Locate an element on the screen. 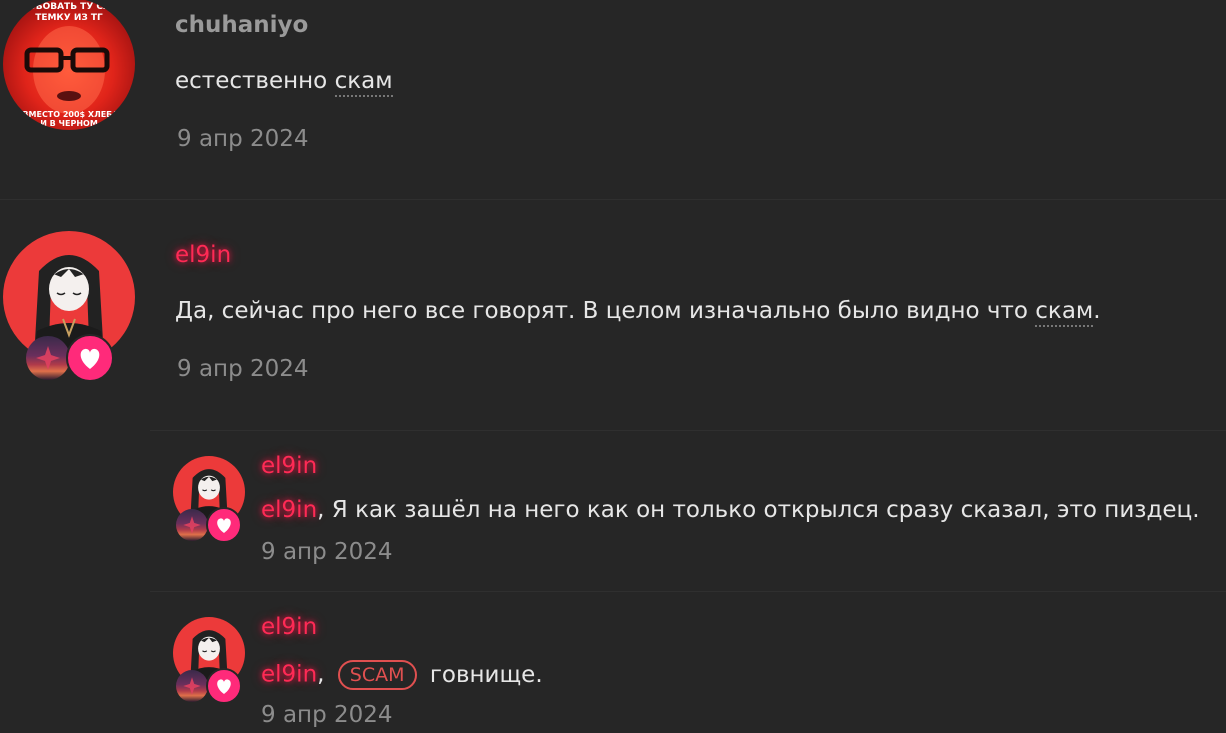  comment-author: chuhaniyo is located at coordinates (241, 25).